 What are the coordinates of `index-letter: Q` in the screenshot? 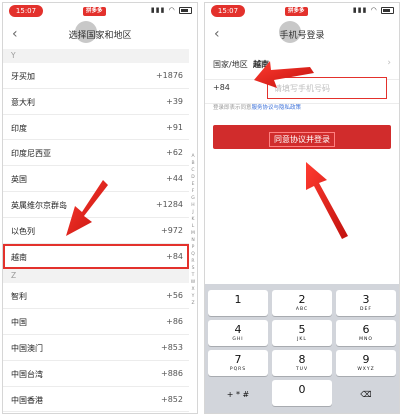 It's located at (193, 254).